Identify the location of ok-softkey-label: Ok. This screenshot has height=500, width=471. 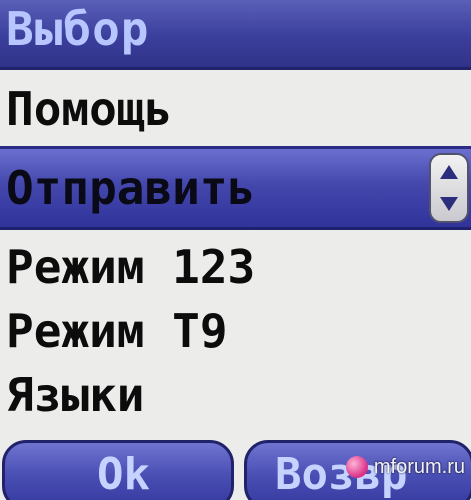
(123, 474).